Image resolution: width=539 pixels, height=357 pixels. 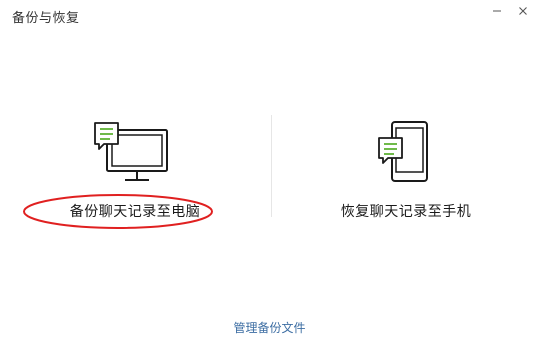 I want to click on close-button, so click(x=523, y=11).